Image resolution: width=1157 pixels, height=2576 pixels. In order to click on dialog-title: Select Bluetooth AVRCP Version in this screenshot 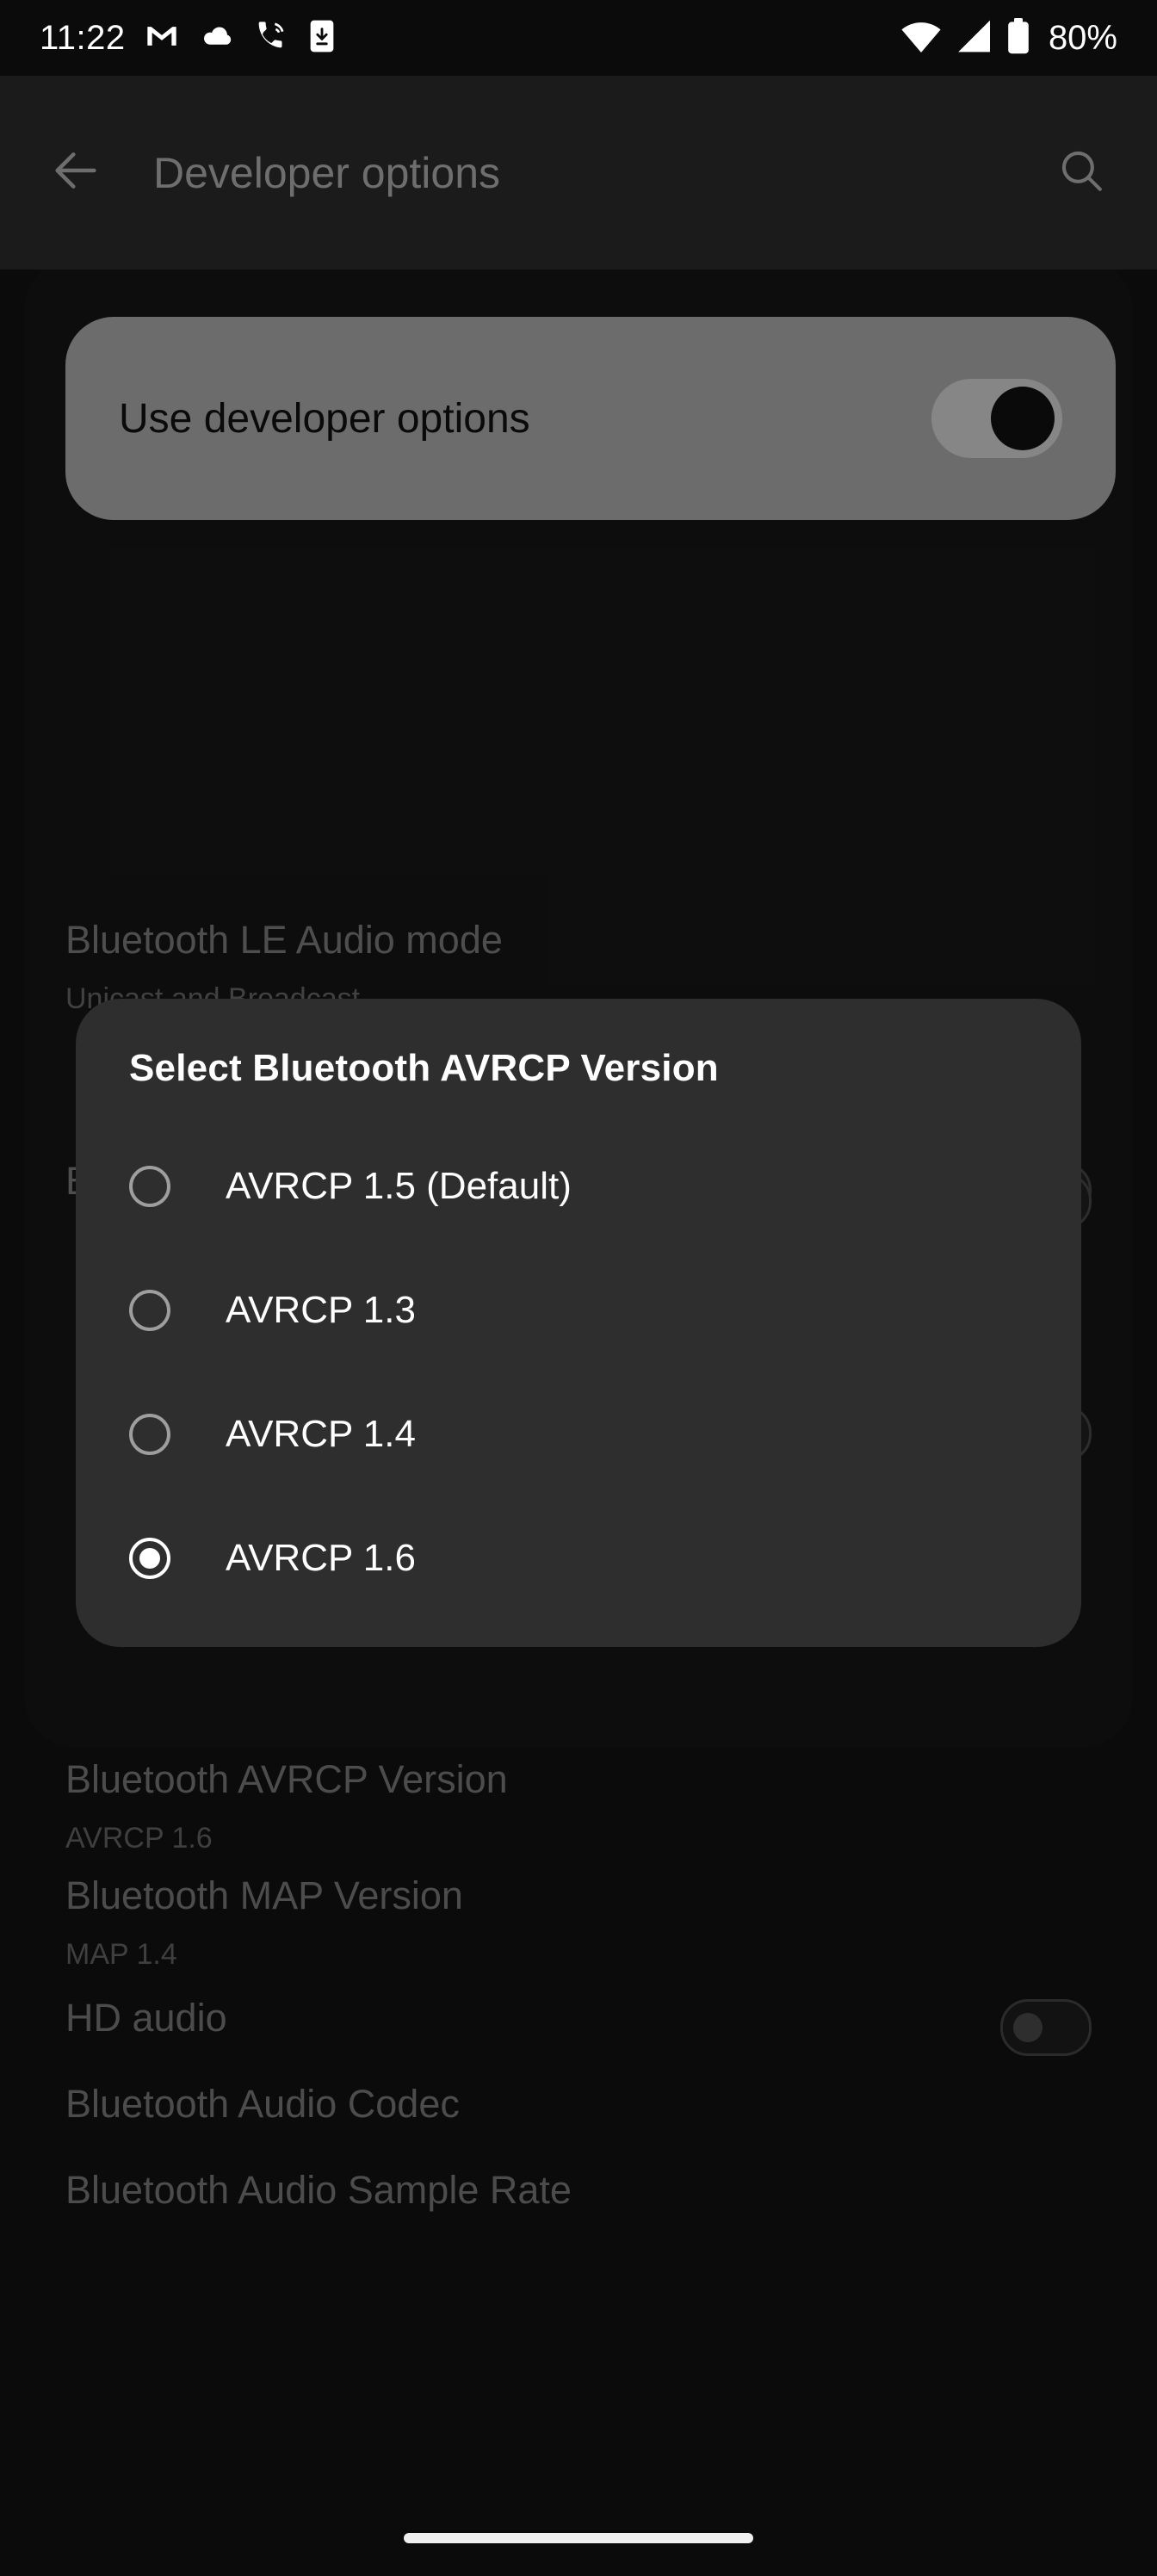, I will do `click(424, 1068)`.